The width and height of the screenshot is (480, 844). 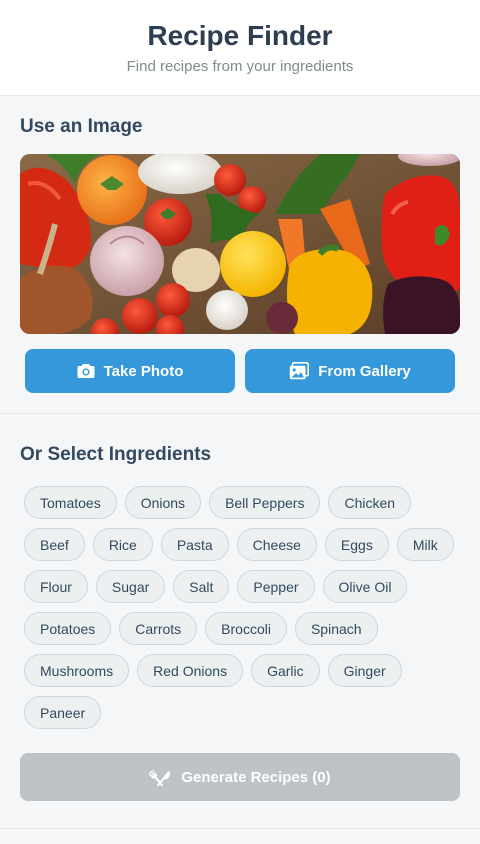 What do you see at coordinates (364, 371) in the screenshot?
I see `from-gallery-label: From Gallery` at bounding box center [364, 371].